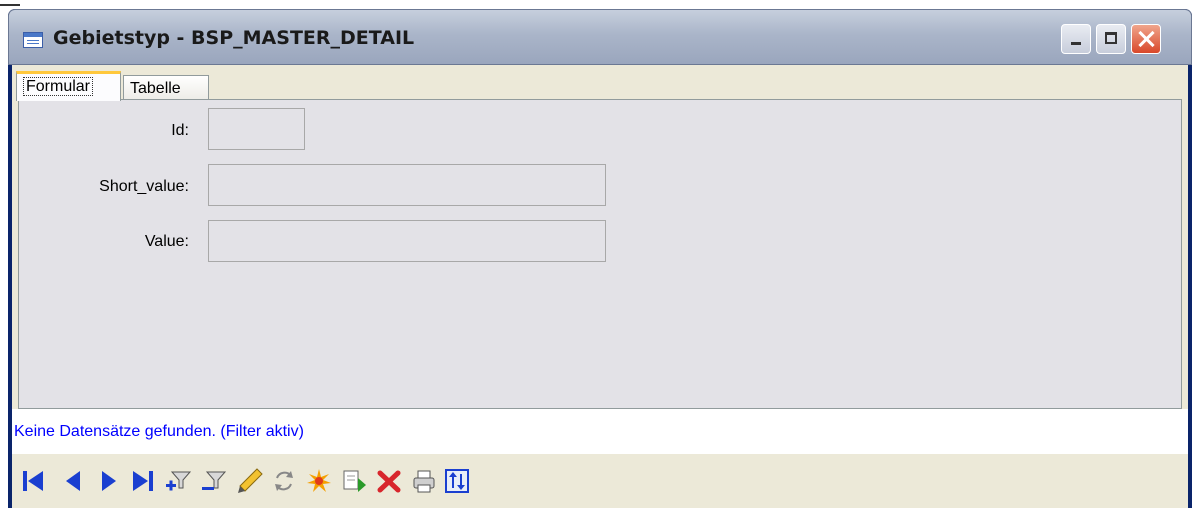 The height and width of the screenshot is (513, 1199). I want to click on next-record-icon, so click(109, 481).